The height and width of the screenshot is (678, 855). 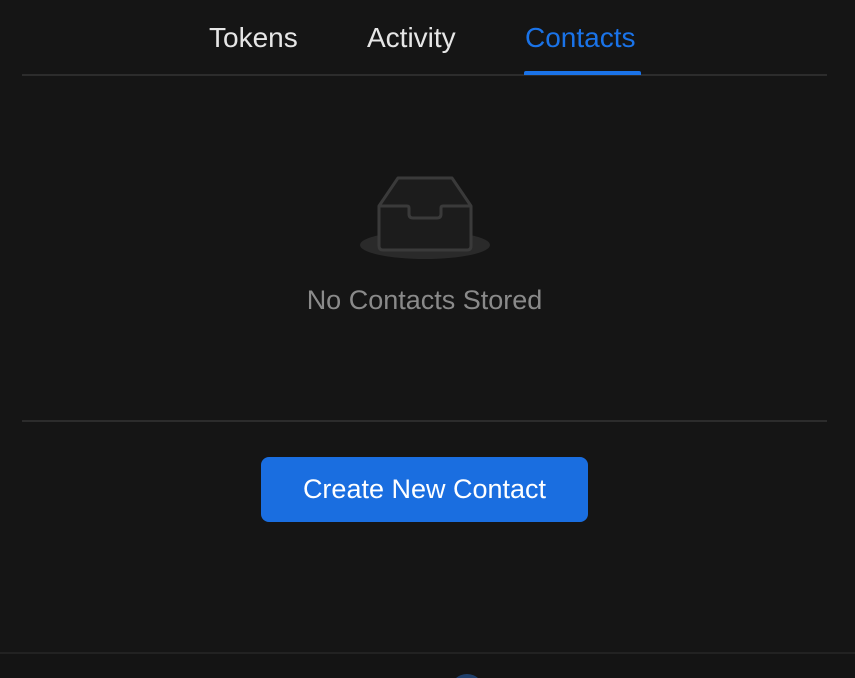 What do you see at coordinates (424, 300) in the screenshot?
I see `empty-state-message: No Contacts Stored` at bounding box center [424, 300].